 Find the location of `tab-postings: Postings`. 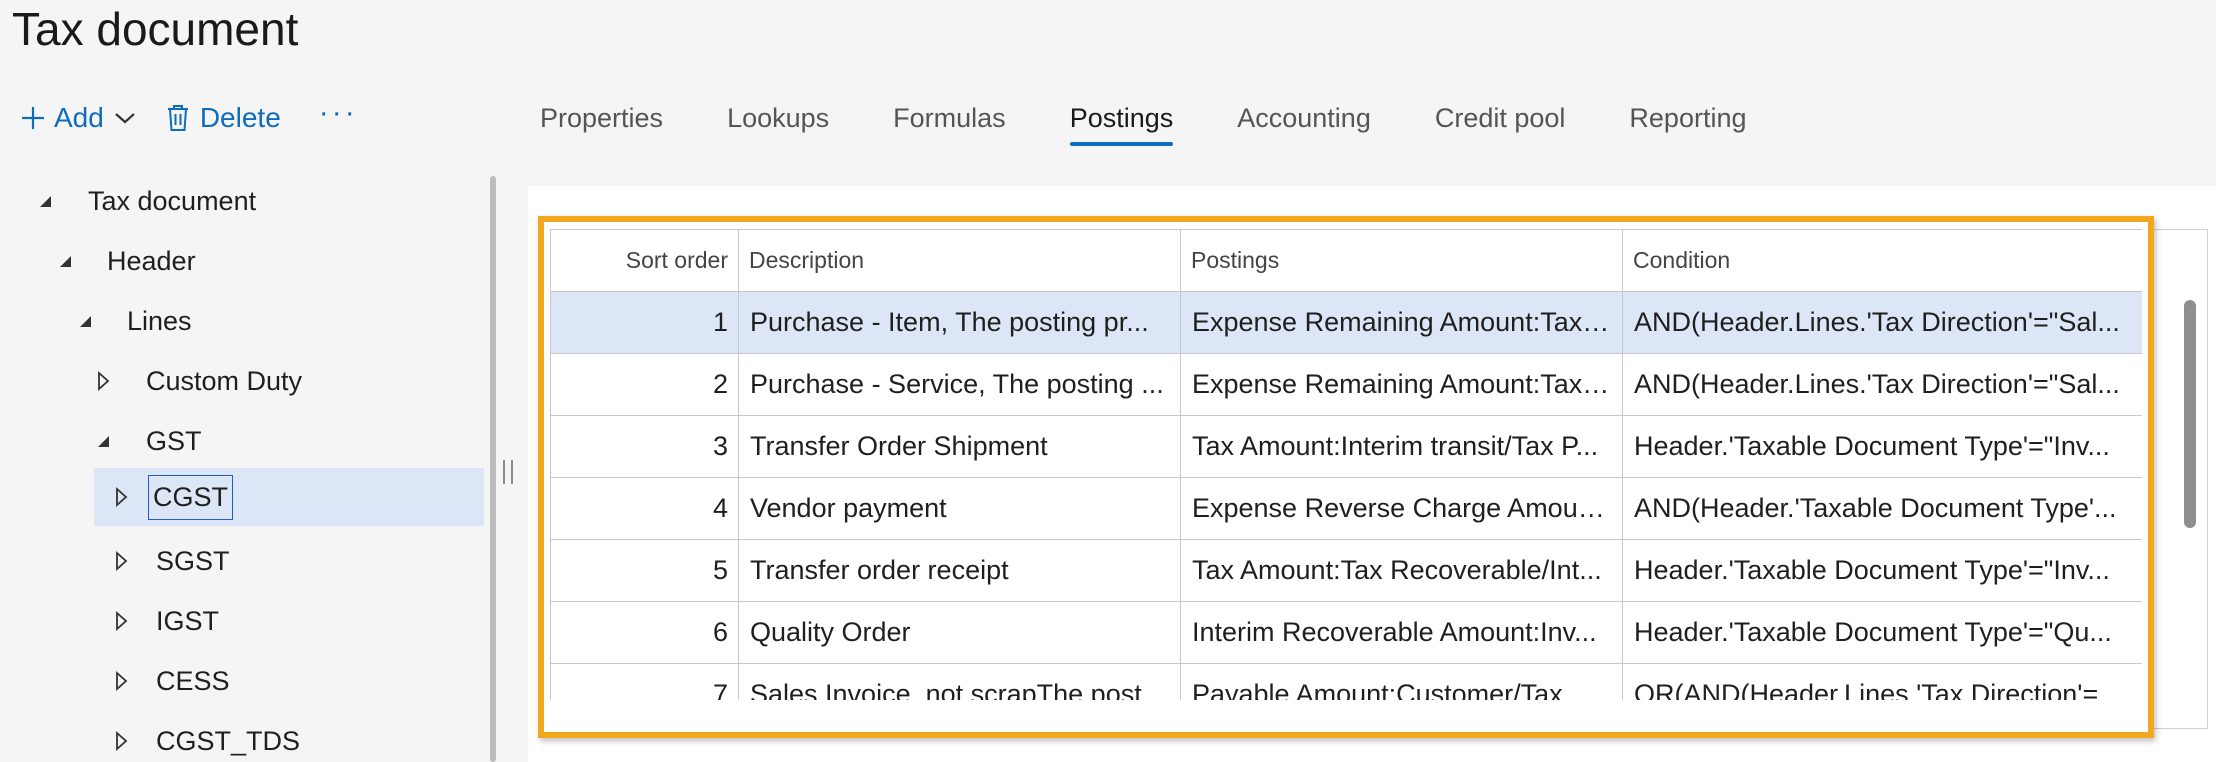

tab-postings: Postings is located at coordinates (1121, 121).